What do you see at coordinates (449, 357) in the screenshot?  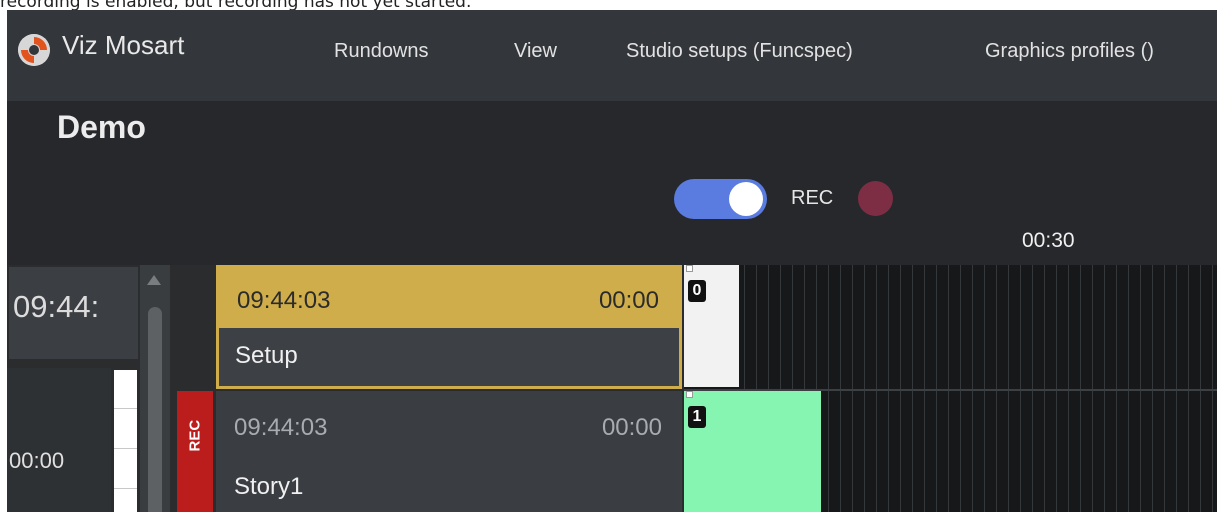 I see `story-name-box: Setup` at bounding box center [449, 357].